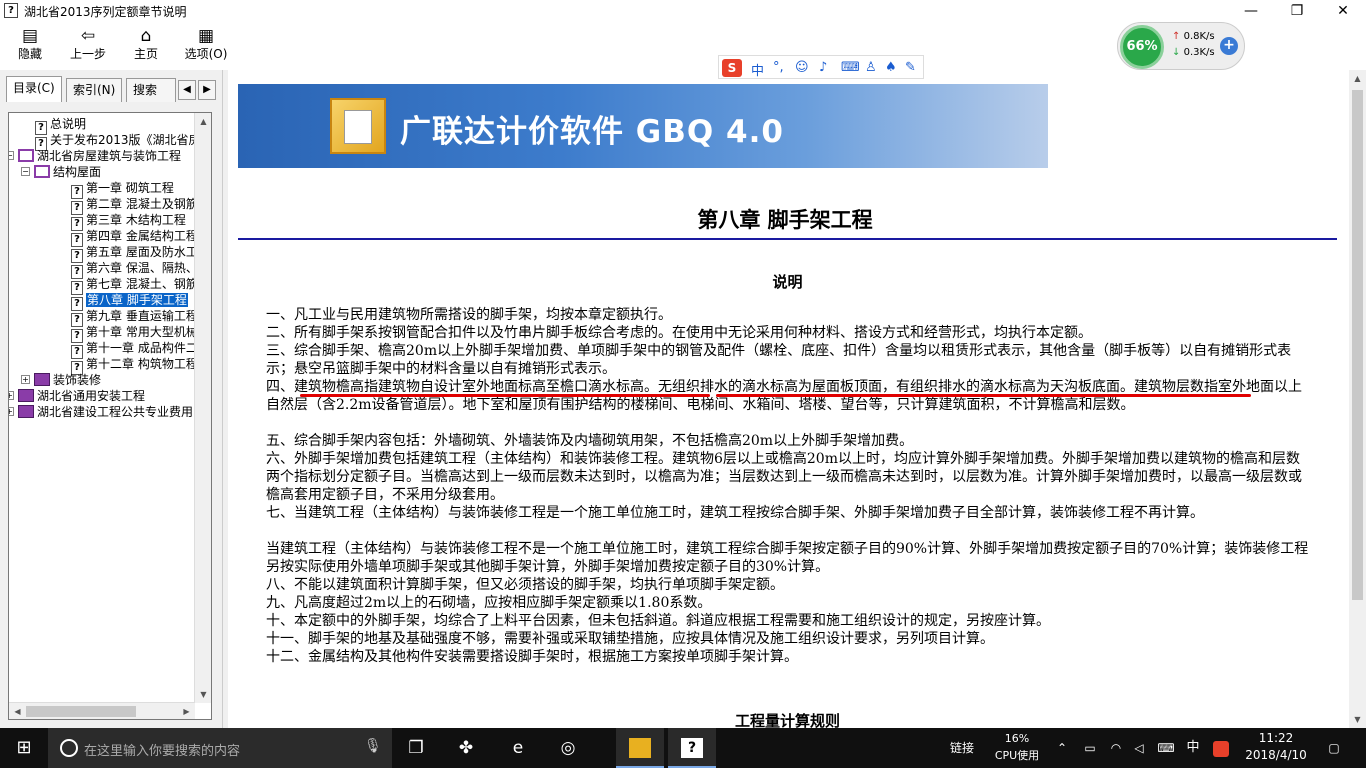 This screenshot has height=768, width=1366. Describe the element at coordinates (122, 189) in the screenshot. I see `tree-item: ? 第一章 砌筑工程` at that location.